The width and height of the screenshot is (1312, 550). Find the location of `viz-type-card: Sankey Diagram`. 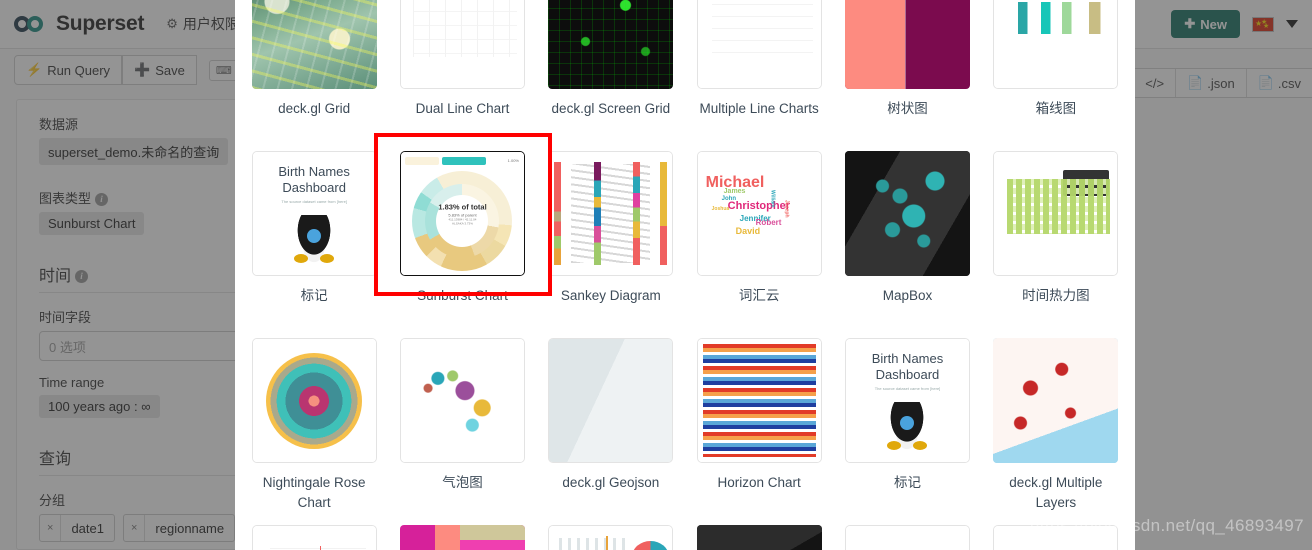

viz-type-card: Sankey Diagram is located at coordinates (611, 236).